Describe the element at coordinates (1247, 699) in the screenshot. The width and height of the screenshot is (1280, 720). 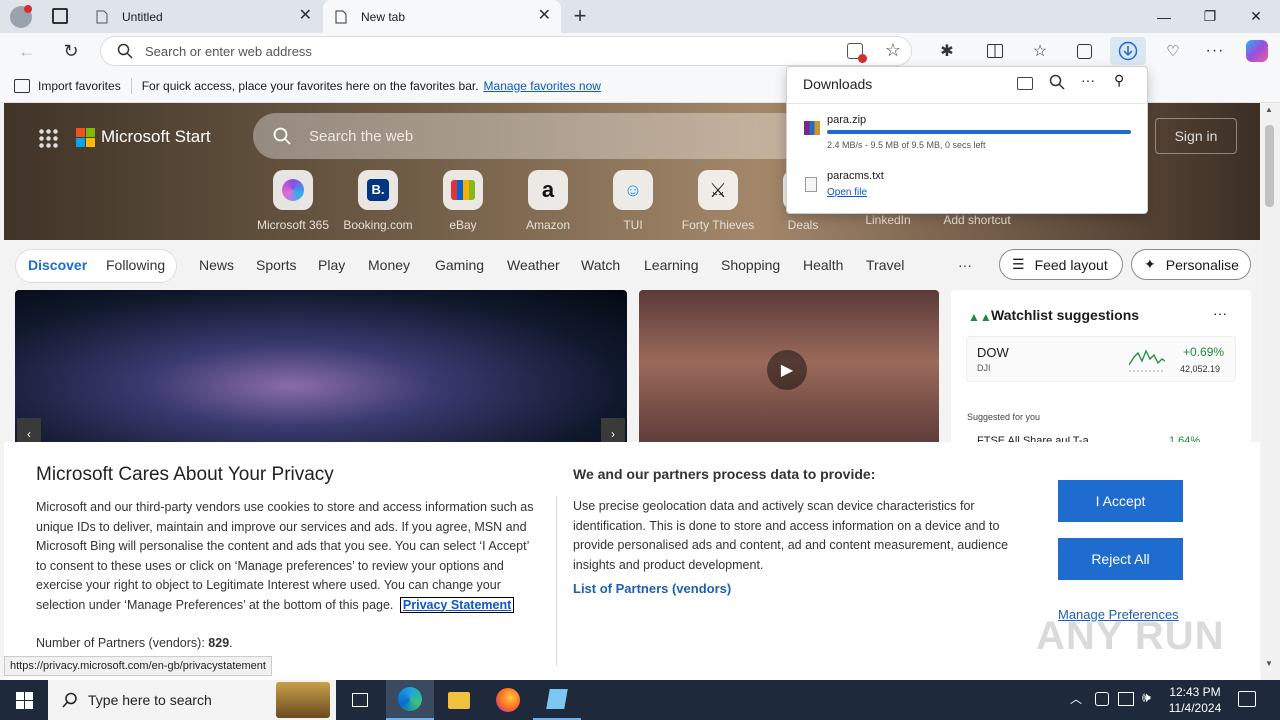
I see `notifications-icon` at that location.